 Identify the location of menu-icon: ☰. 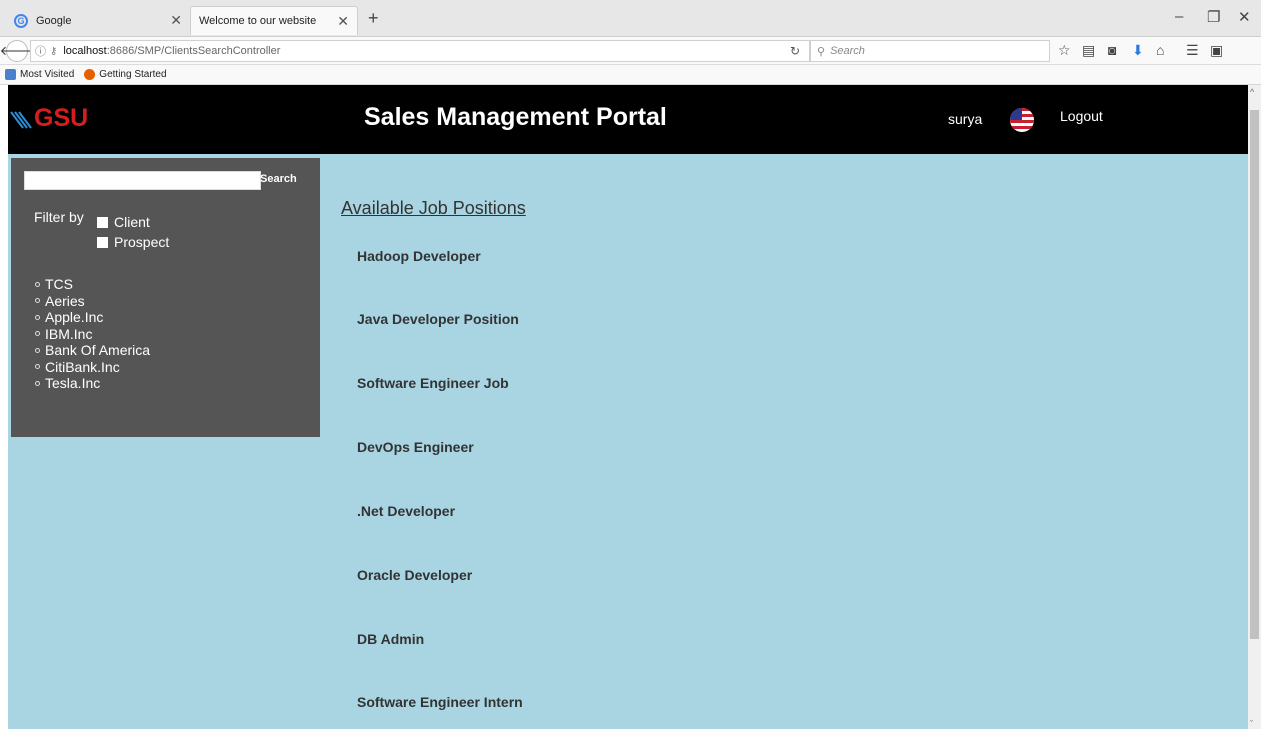
(1192, 50).